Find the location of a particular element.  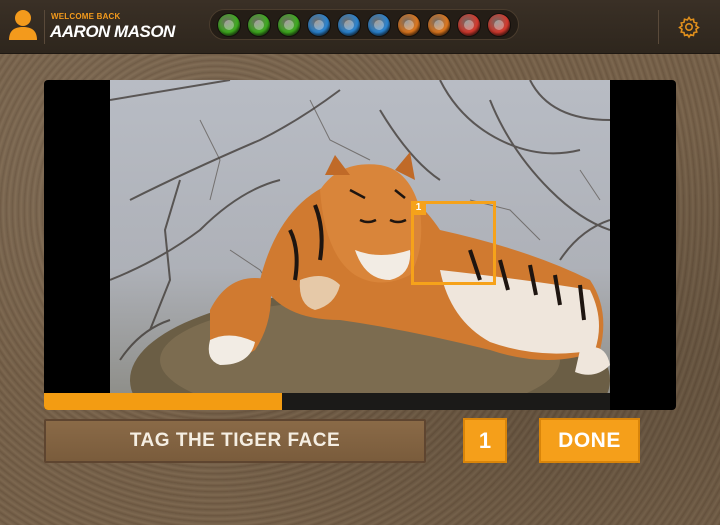

timer-bar is located at coordinates (327, 401).